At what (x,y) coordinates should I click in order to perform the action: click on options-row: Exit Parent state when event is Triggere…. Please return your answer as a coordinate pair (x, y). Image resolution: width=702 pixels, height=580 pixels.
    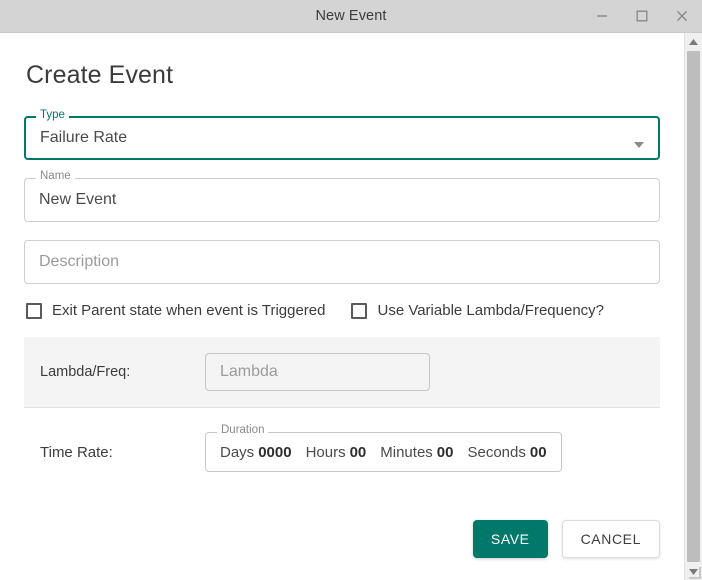
    Looking at the image, I should click on (343, 310).